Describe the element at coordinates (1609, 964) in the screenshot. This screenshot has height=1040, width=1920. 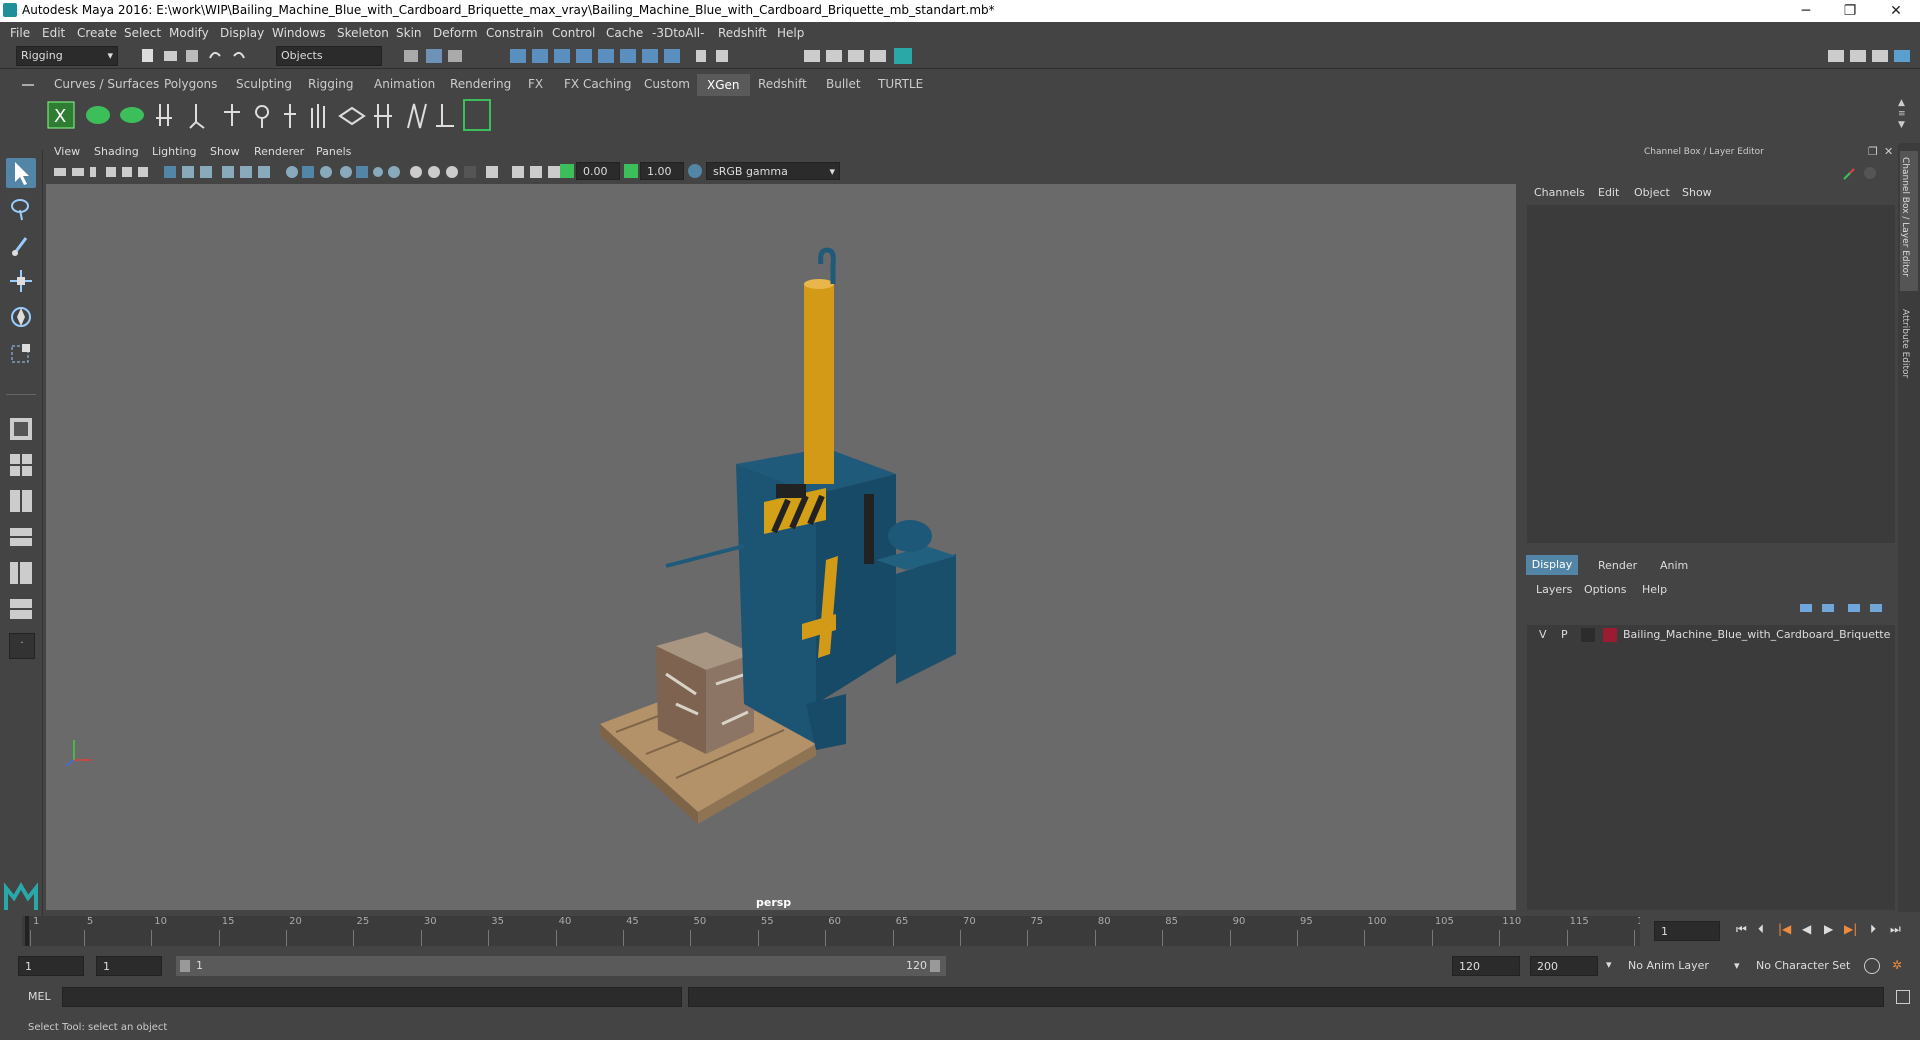
I see `chevron-down-icon: ▾` at that location.